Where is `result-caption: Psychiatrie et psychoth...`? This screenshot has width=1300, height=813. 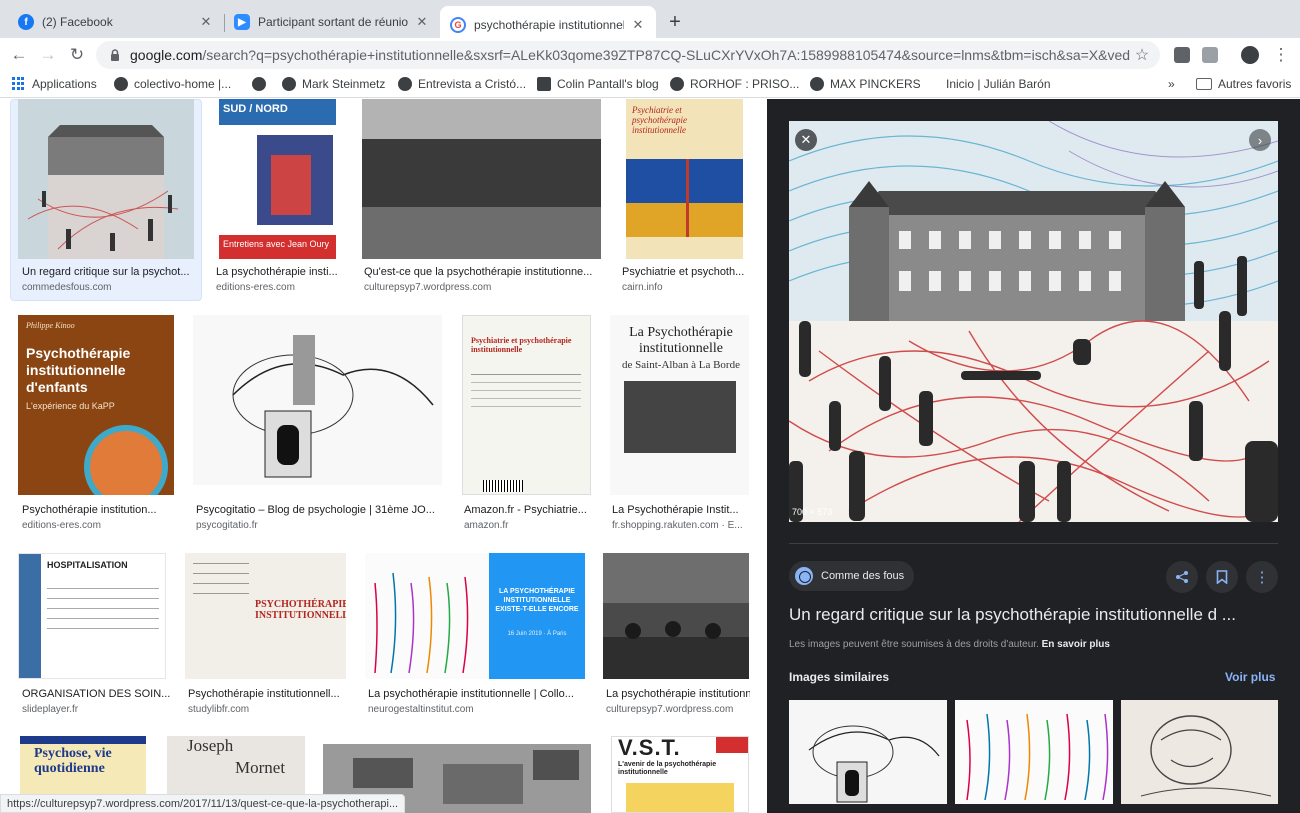 result-caption: Psychiatrie et psychoth... is located at coordinates (685, 272).